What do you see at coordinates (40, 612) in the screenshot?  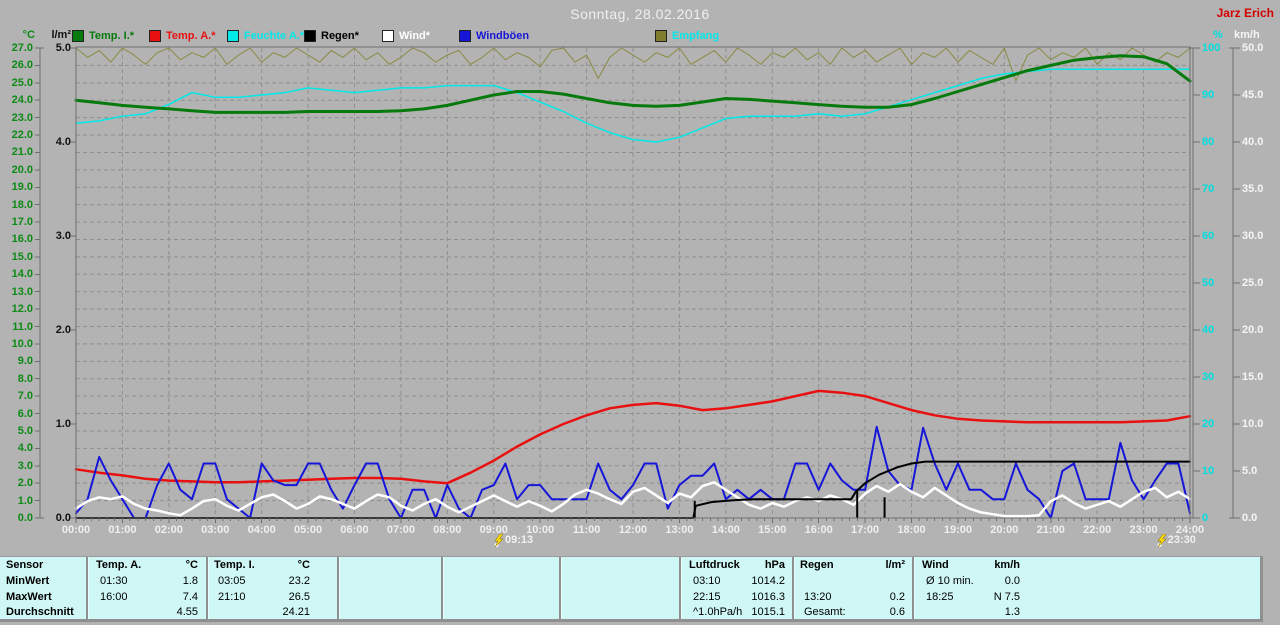 I see `table-row-label: Durchschnitt` at bounding box center [40, 612].